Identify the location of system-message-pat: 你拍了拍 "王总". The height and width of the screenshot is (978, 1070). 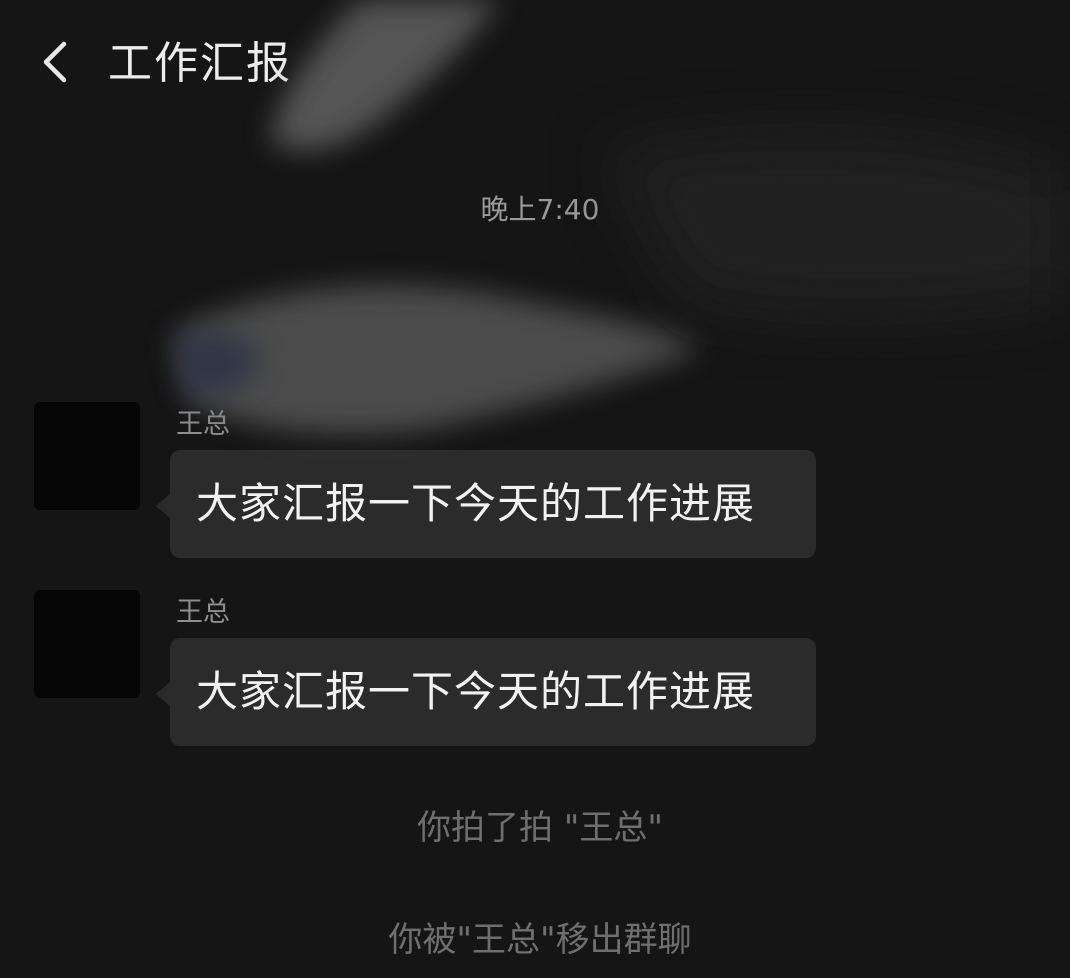
(540, 828).